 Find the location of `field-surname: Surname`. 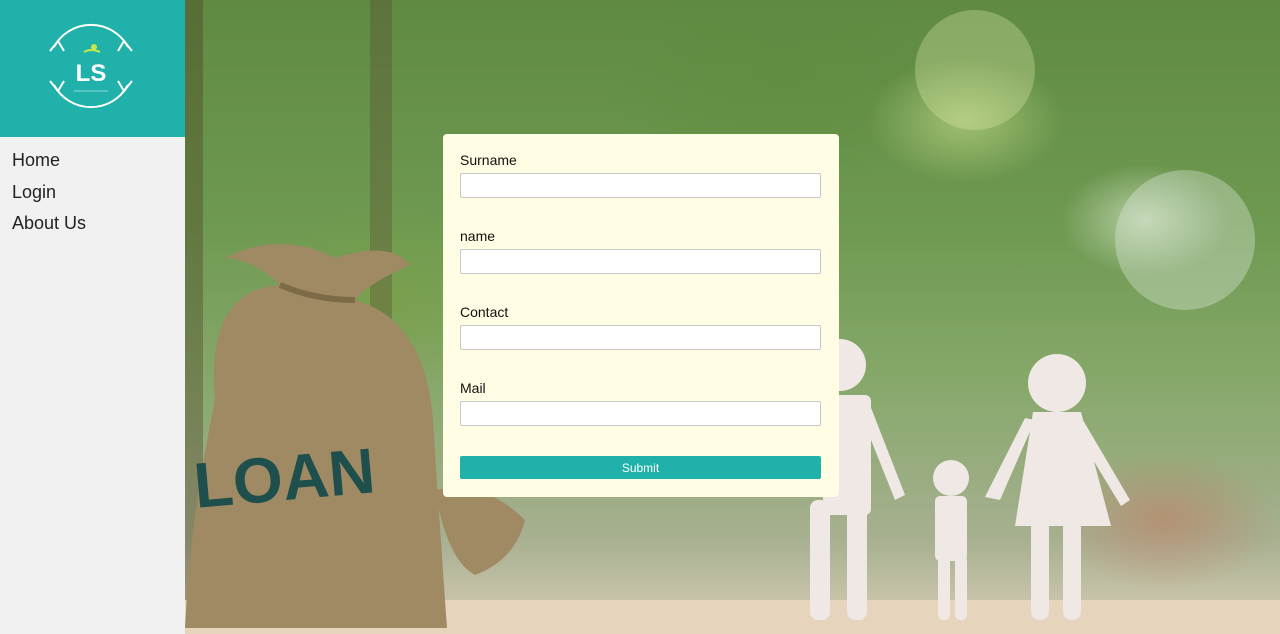

field-surname: Surname is located at coordinates (641, 175).